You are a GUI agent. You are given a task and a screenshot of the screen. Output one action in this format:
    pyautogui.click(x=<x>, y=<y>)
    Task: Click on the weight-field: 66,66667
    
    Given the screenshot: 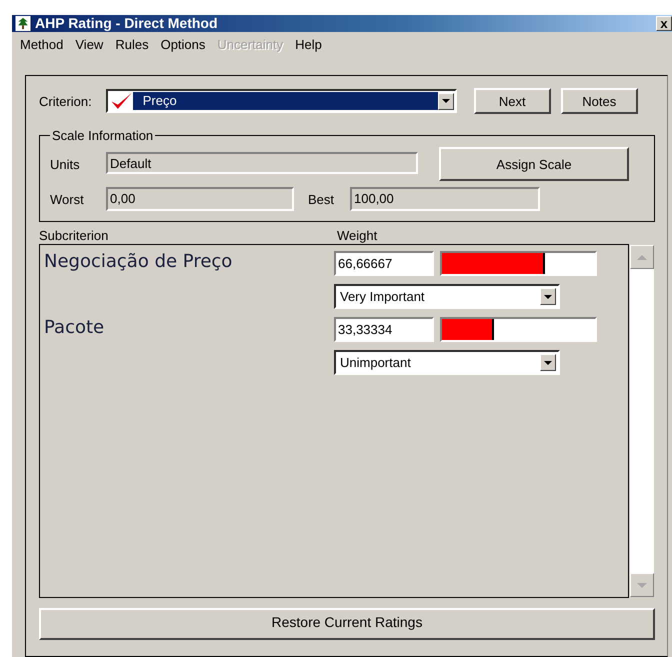 What is the action you would take?
    pyautogui.click(x=384, y=263)
    